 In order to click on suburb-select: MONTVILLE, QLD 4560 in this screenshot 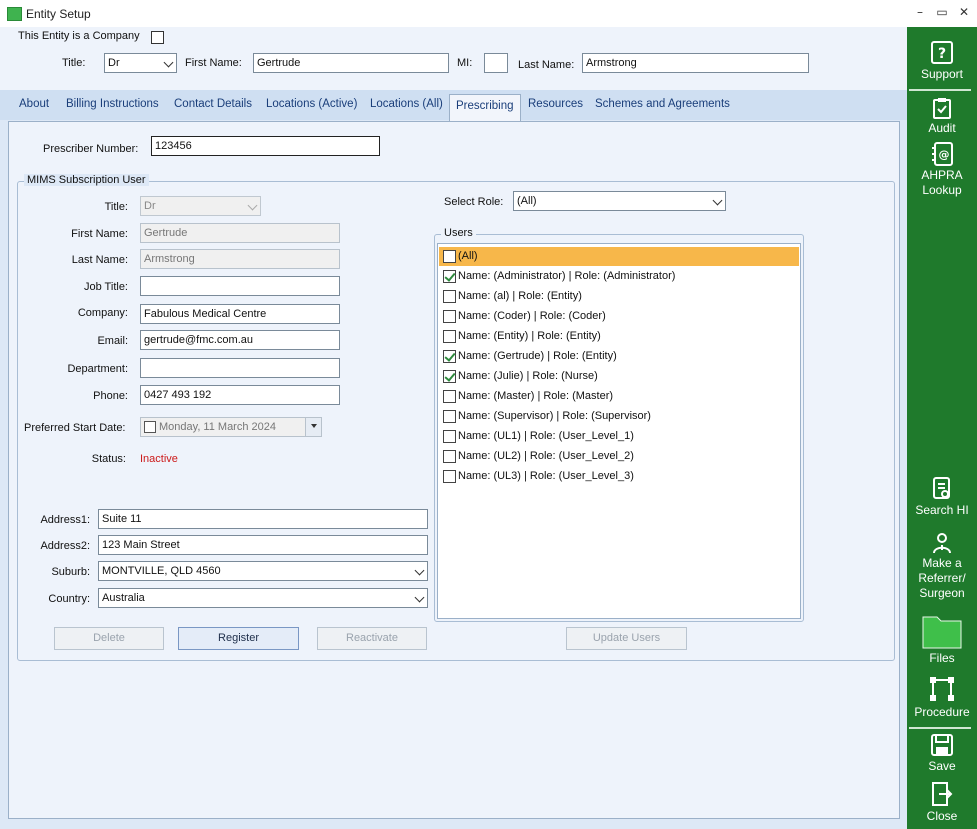, I will do `click(263, 571)`.